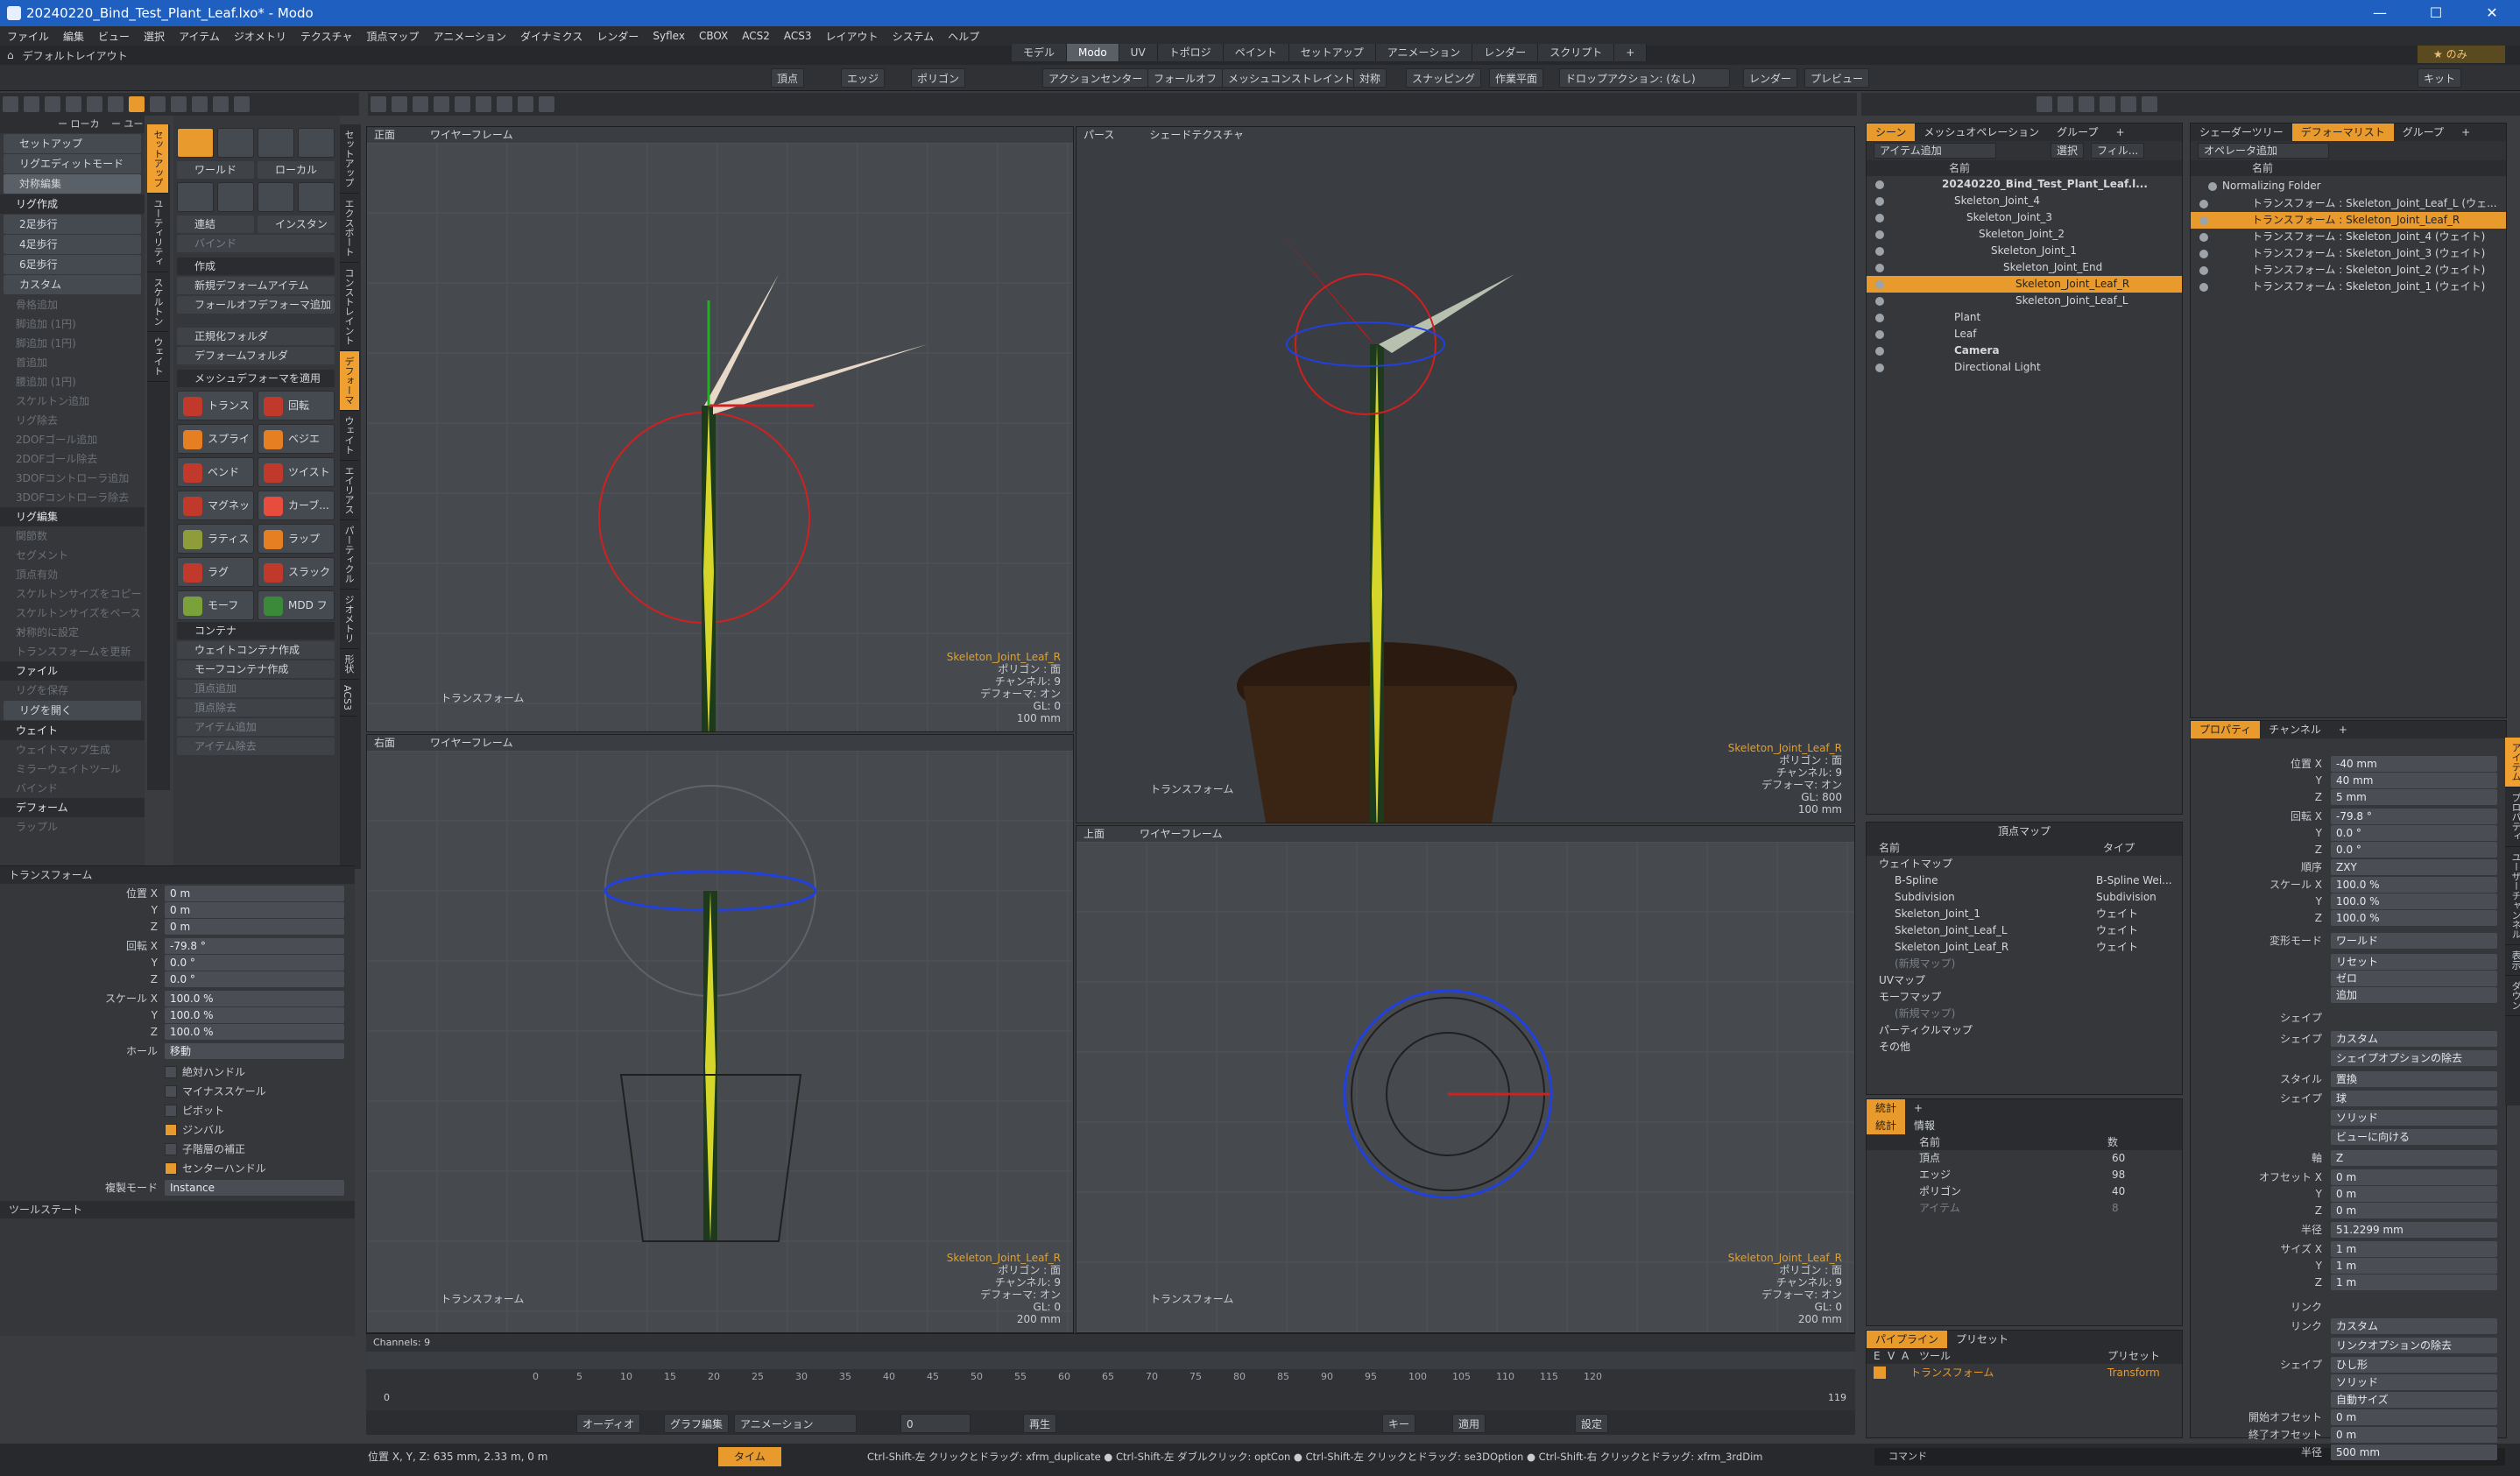 This screenshot has width=2520, height=1476. I want to click on stats-item: 頂点 60, so click(2024, 1158).